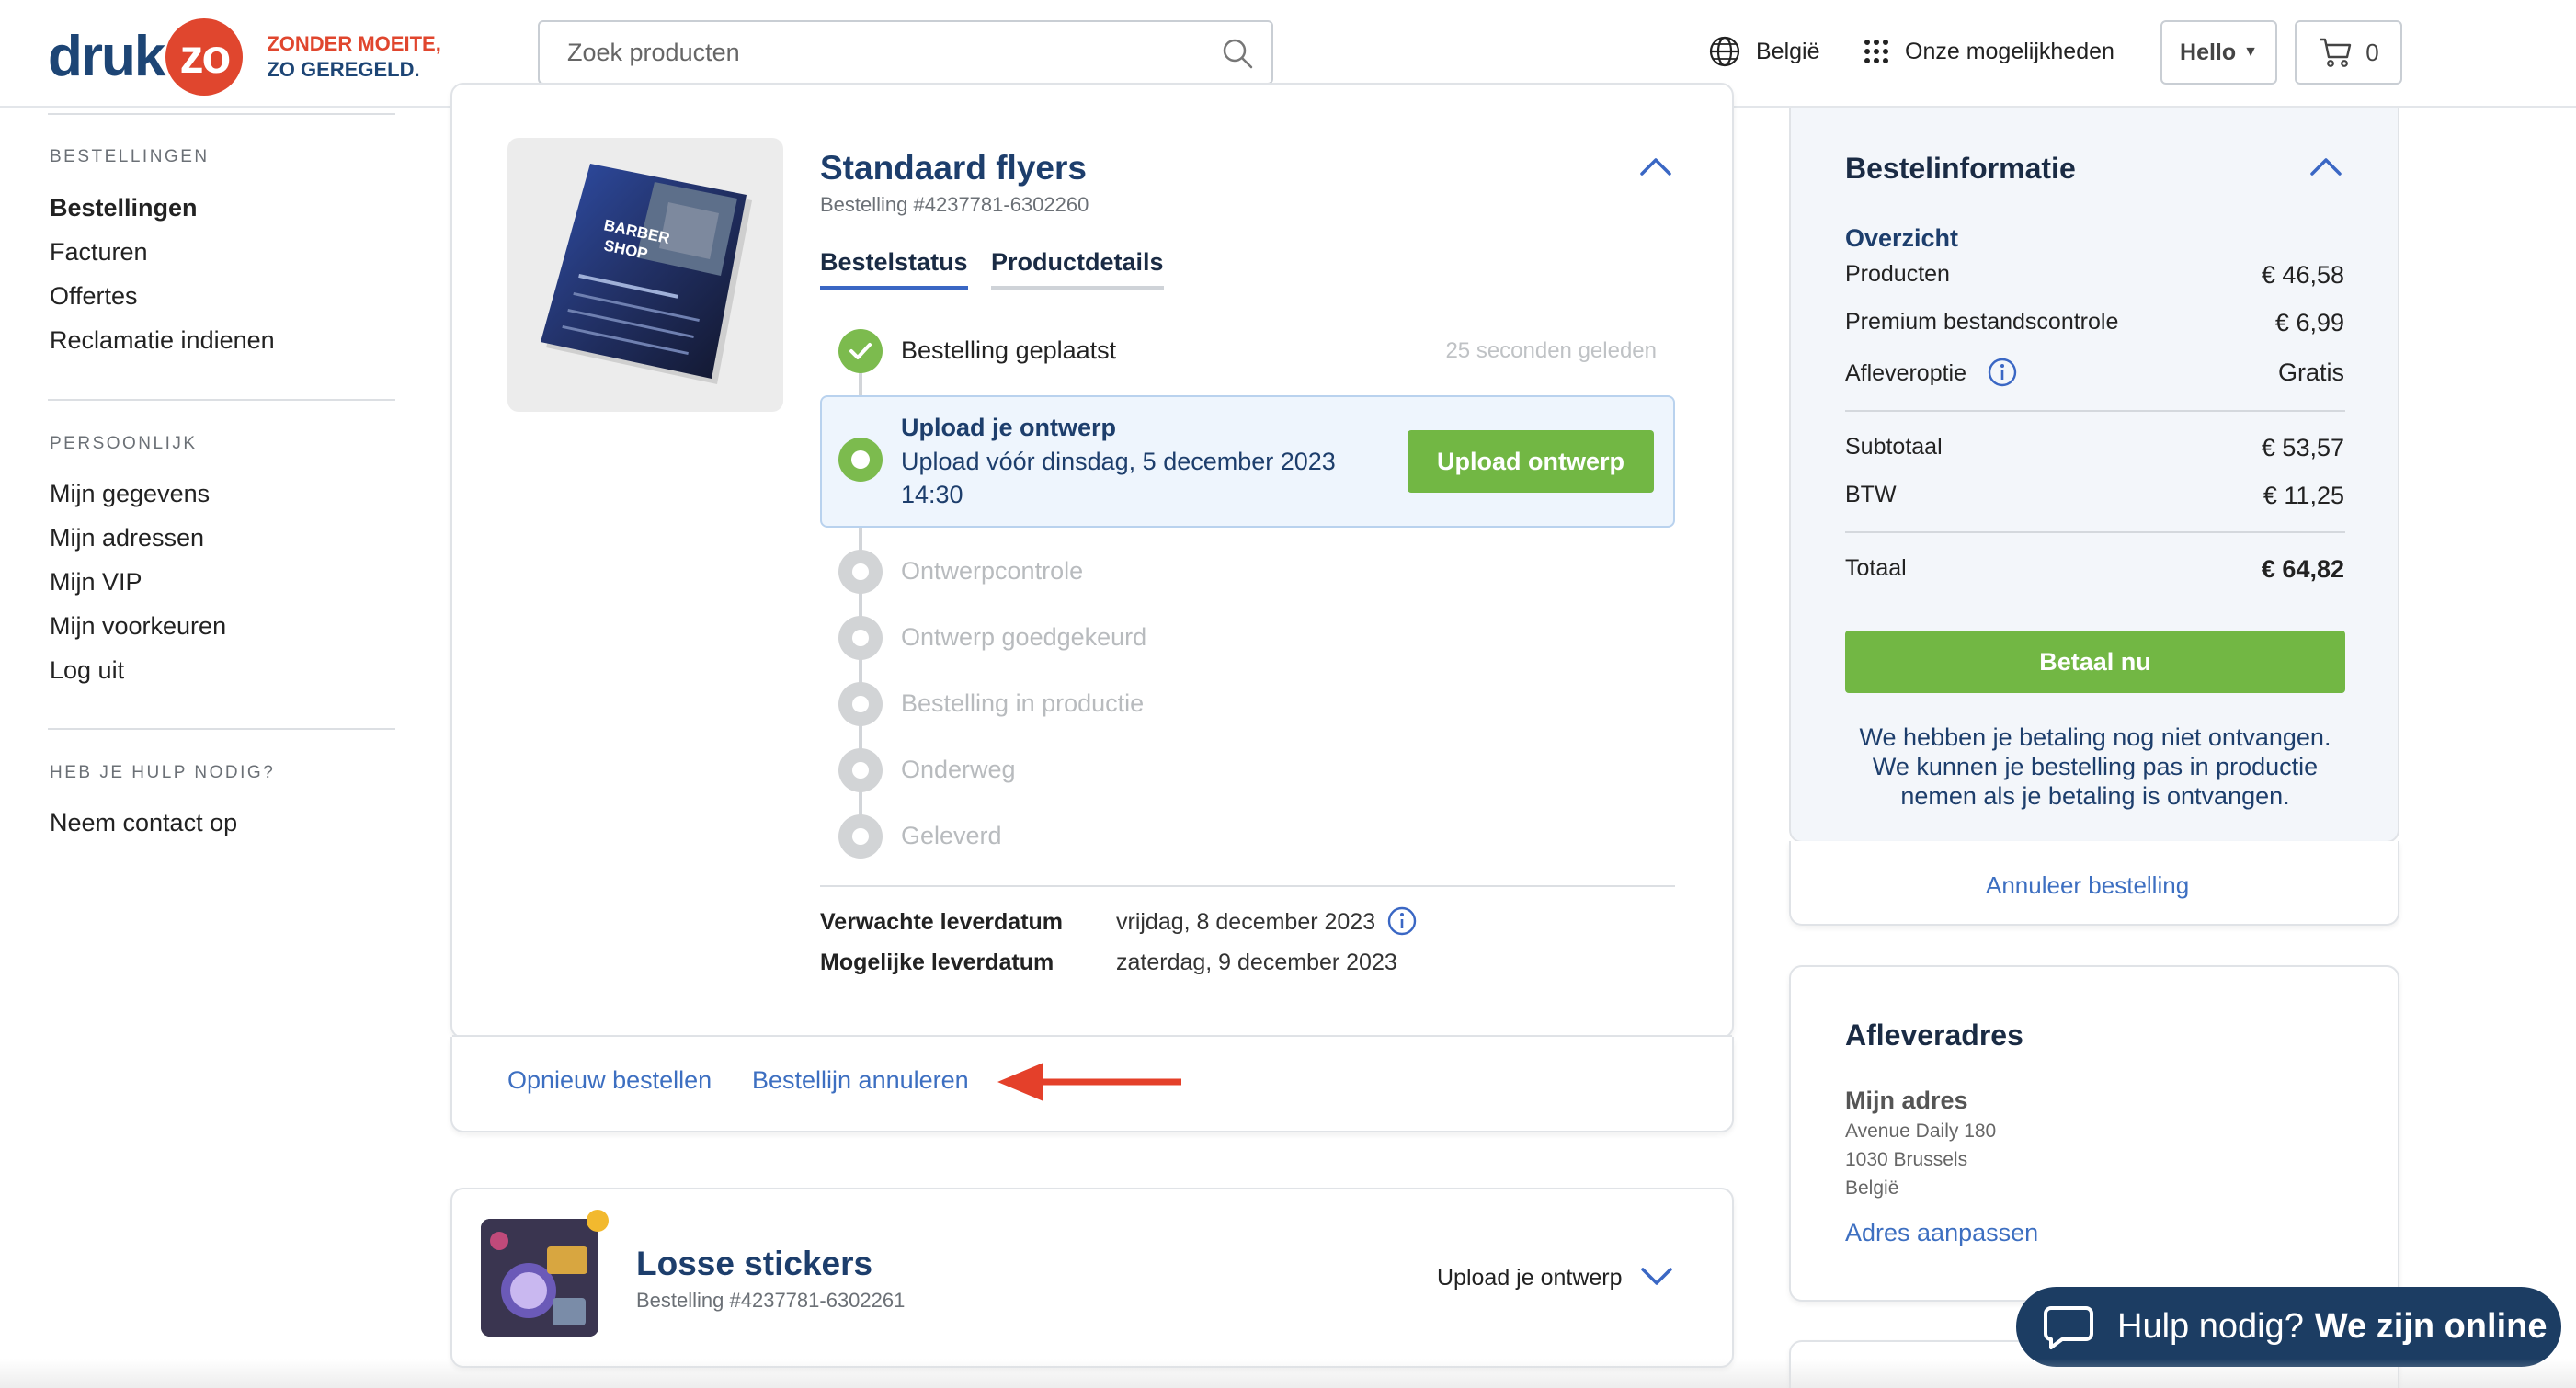 The width and height of the screenshot is (2576, 1388). What do you see at coordinates (894, 269) in the screenshot?
I see `tab-order-status: Bestelstatus` at bounding box center [894, 269].